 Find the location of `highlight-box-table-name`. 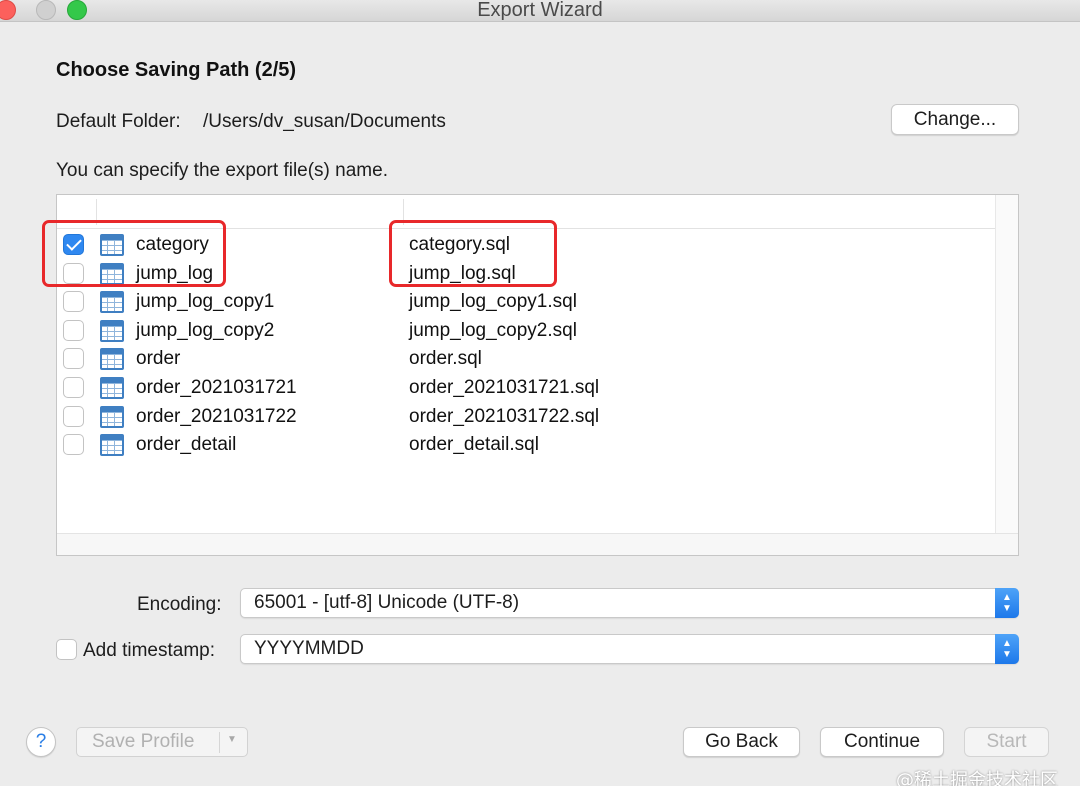

highlight-box-table-name is located at coordinates (134, 253).